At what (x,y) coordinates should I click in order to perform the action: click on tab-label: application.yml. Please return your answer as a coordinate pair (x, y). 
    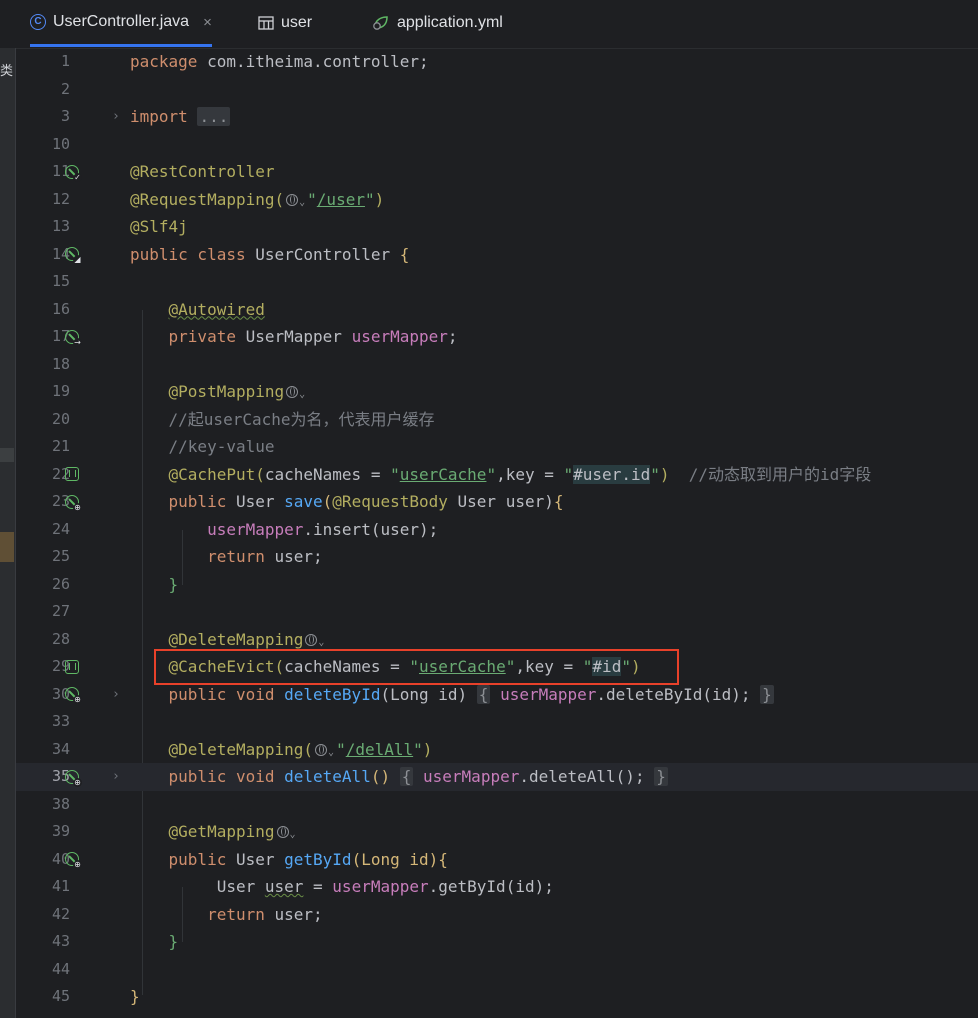
    Looking at the image, I should click on (450, 22).